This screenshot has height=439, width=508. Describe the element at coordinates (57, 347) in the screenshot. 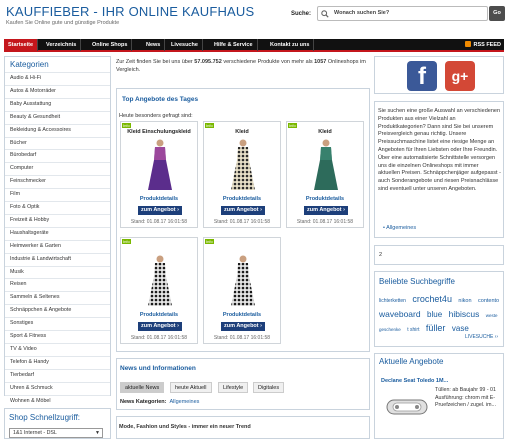

I see `sidebar-item: TV & Video` at that location.